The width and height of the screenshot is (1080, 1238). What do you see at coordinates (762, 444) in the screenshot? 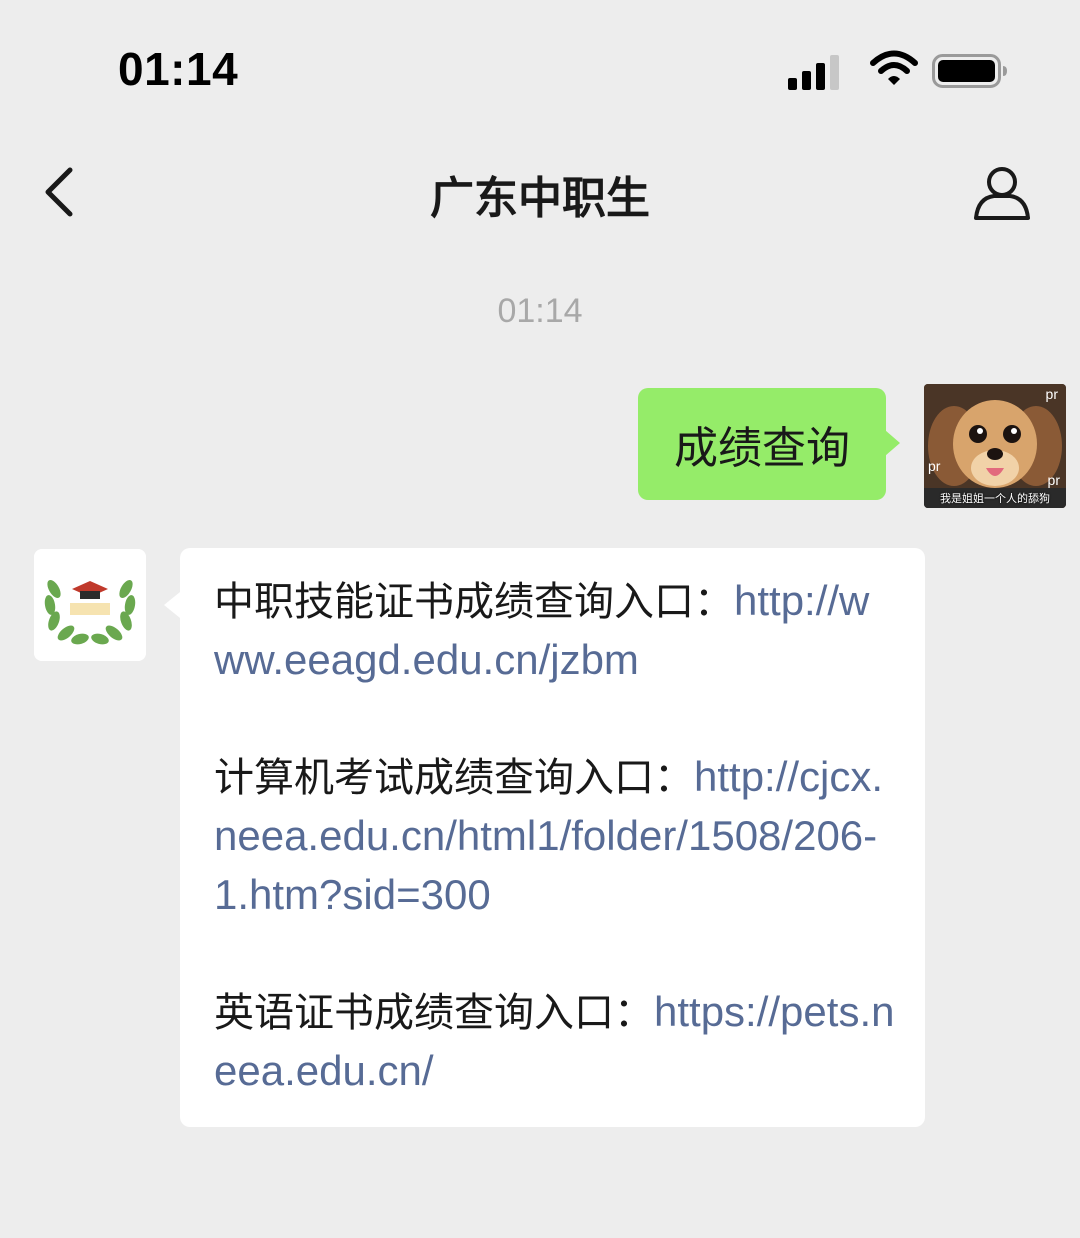
I see `sent-message-bubble: 成绩查询` at bounding box center [762, 444].